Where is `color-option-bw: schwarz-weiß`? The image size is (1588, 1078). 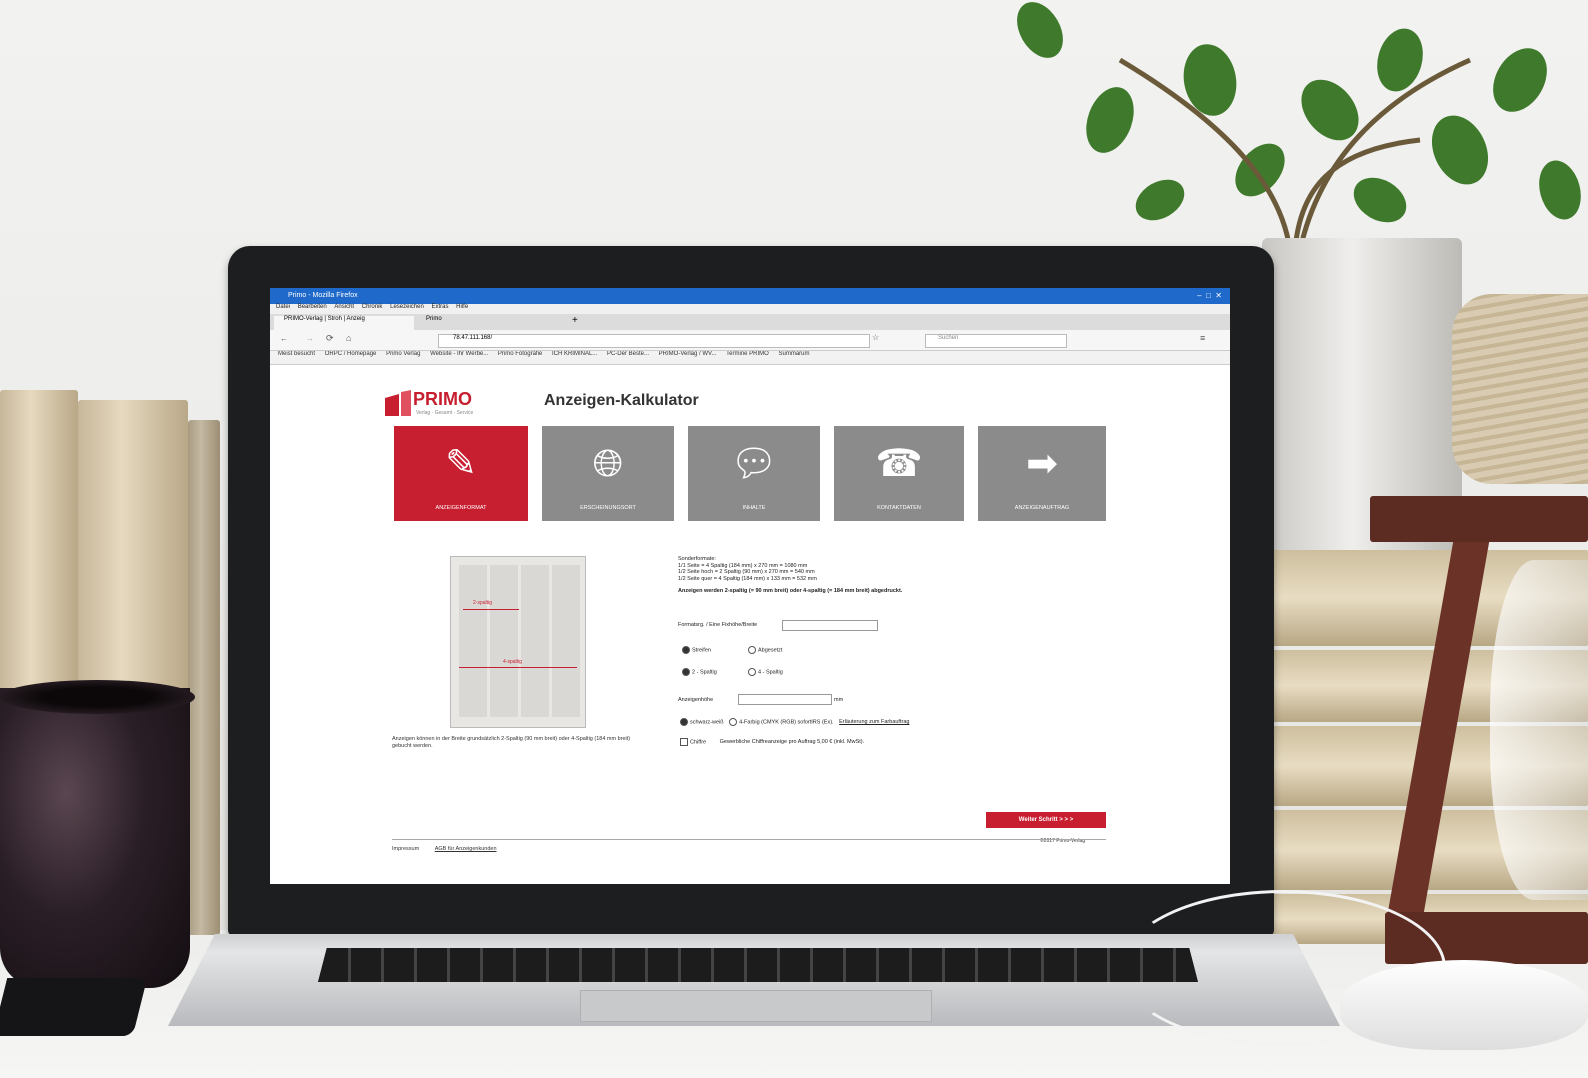 color-option-bw: schwarz-weiß is located at coordinates (707, 722).